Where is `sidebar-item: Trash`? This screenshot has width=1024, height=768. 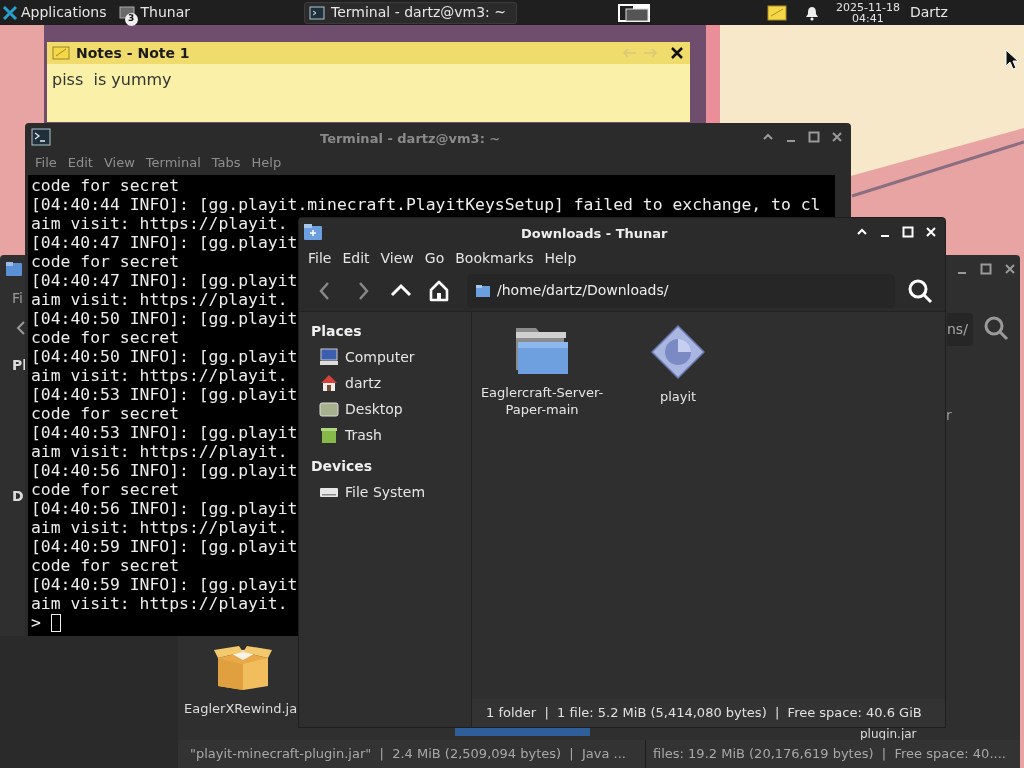
sidebar-item: Trash is located at coordinates (391, 435).